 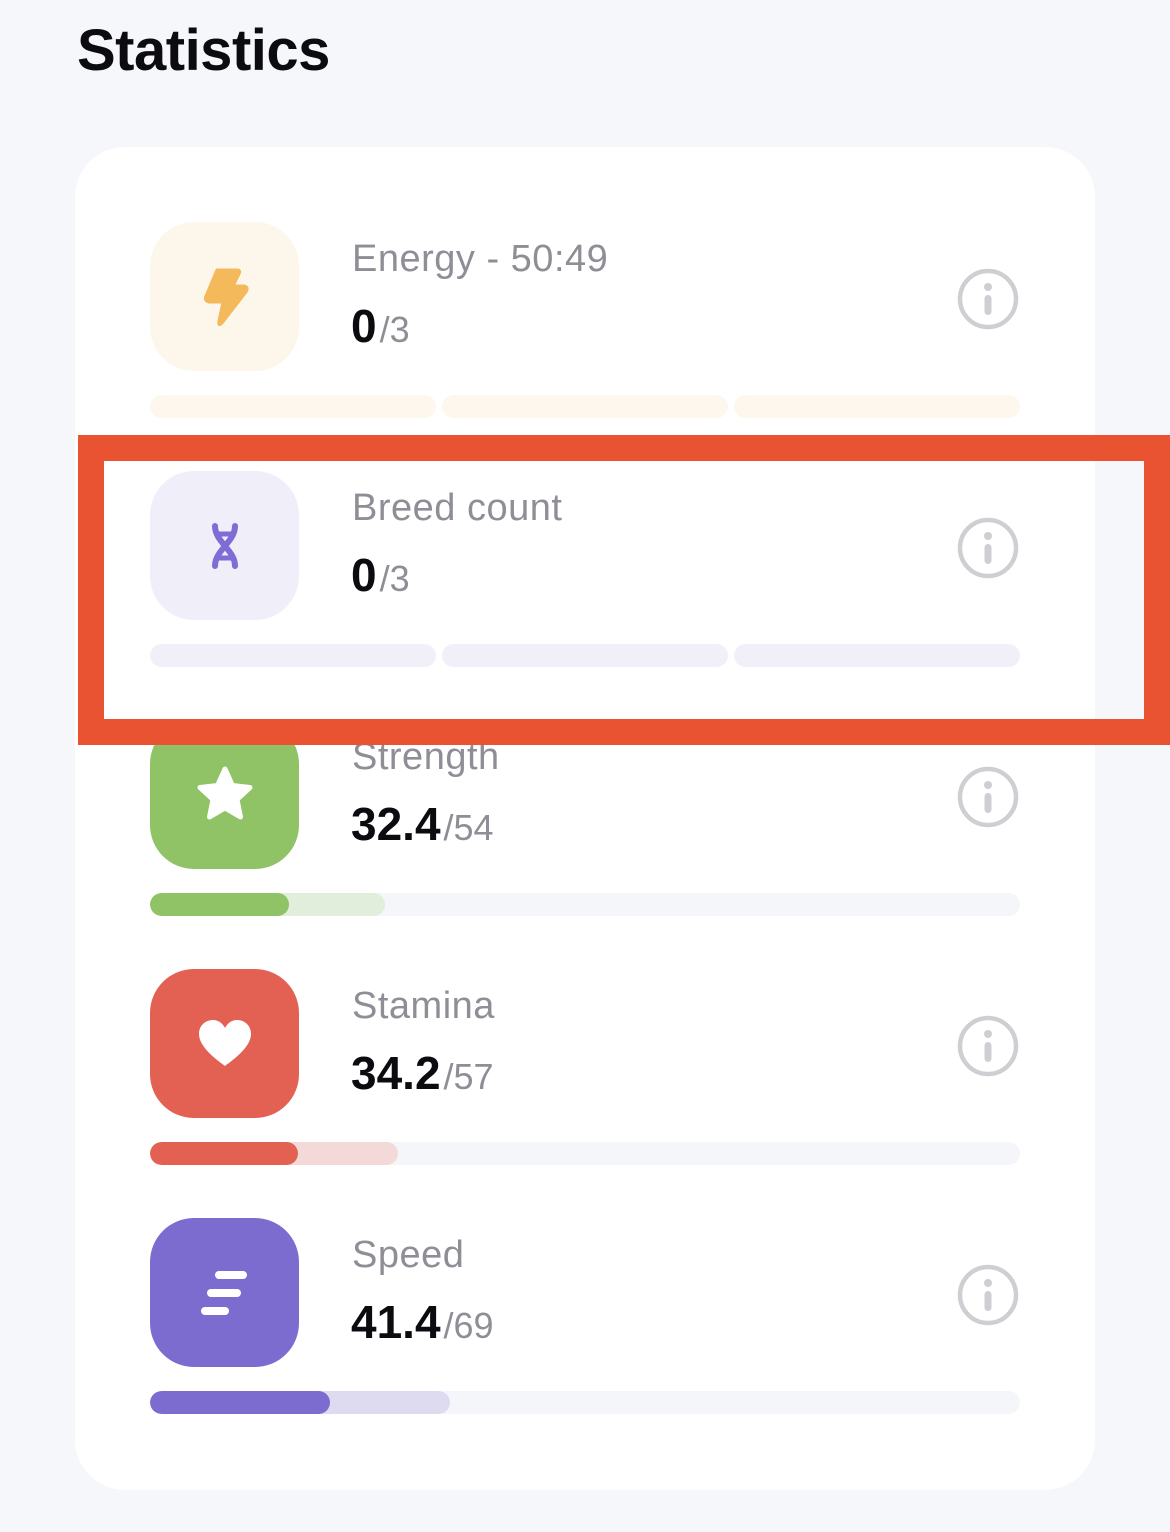 What do you see at coordinates (585, 904) in the screenshot?
I see `strength-progress-bar` at bounding box center [585, 904].